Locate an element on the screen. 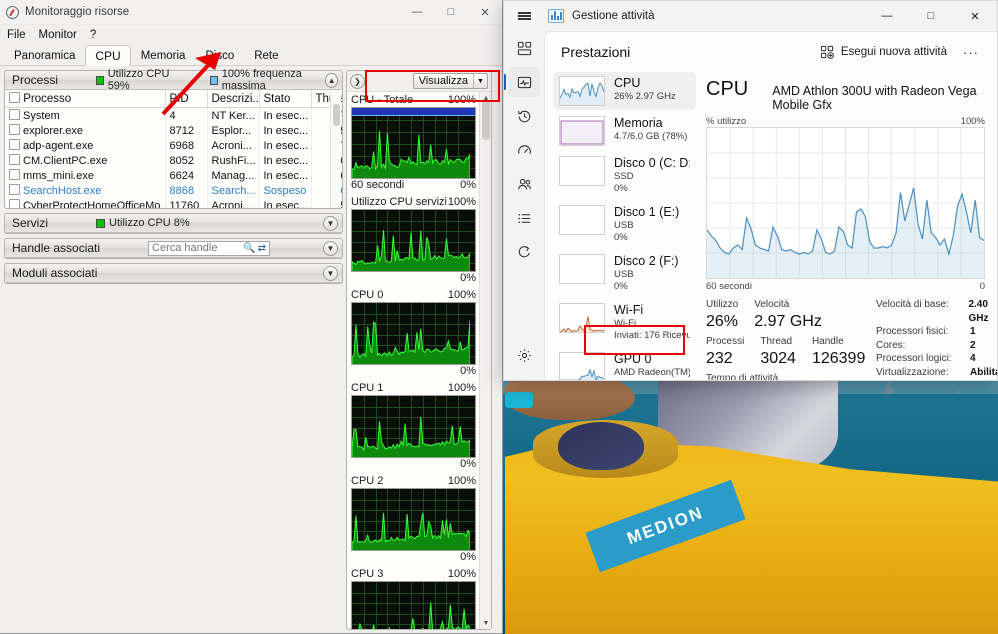 This screenshot has height=634, width=998. sidebar-item-users is located at coordinates (524, 184).